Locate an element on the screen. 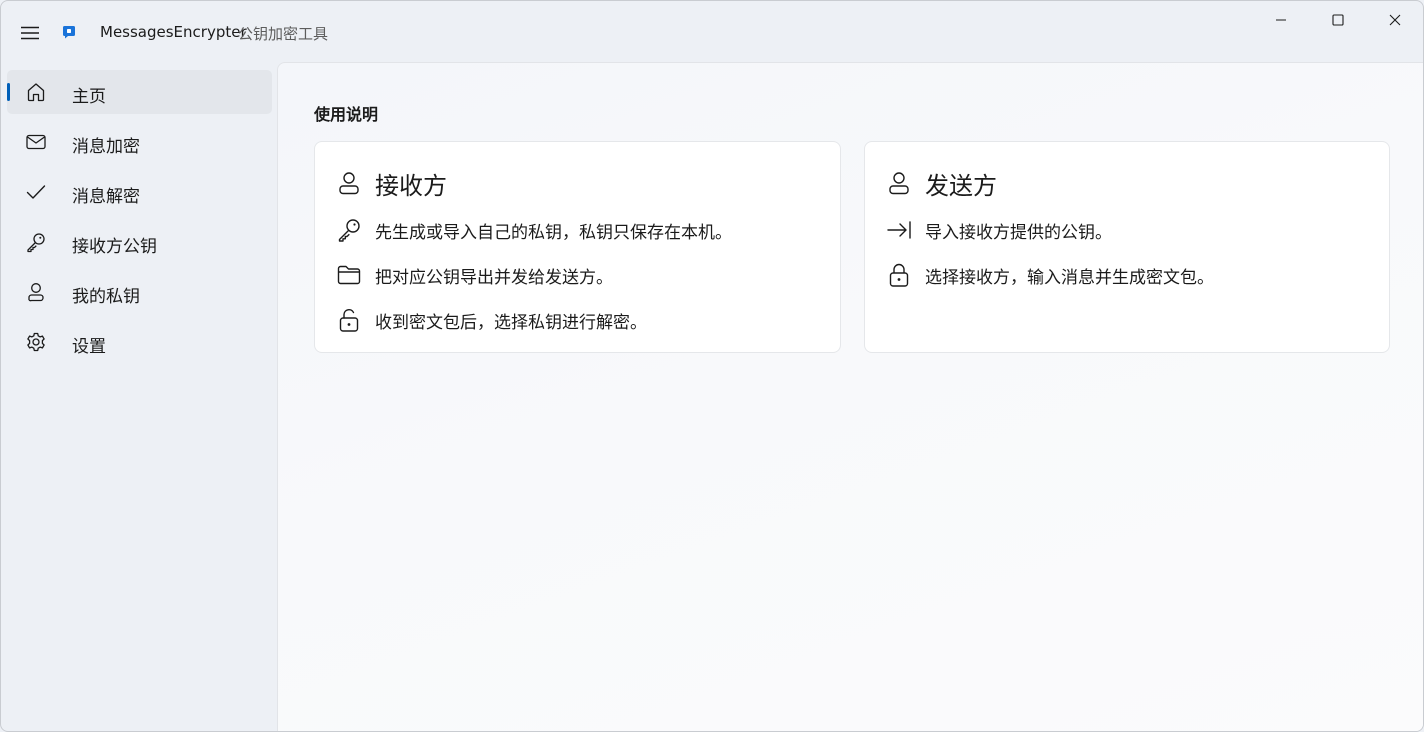 The image size is (1424, 732). unlock-icon is located at coordinates (349, 320).